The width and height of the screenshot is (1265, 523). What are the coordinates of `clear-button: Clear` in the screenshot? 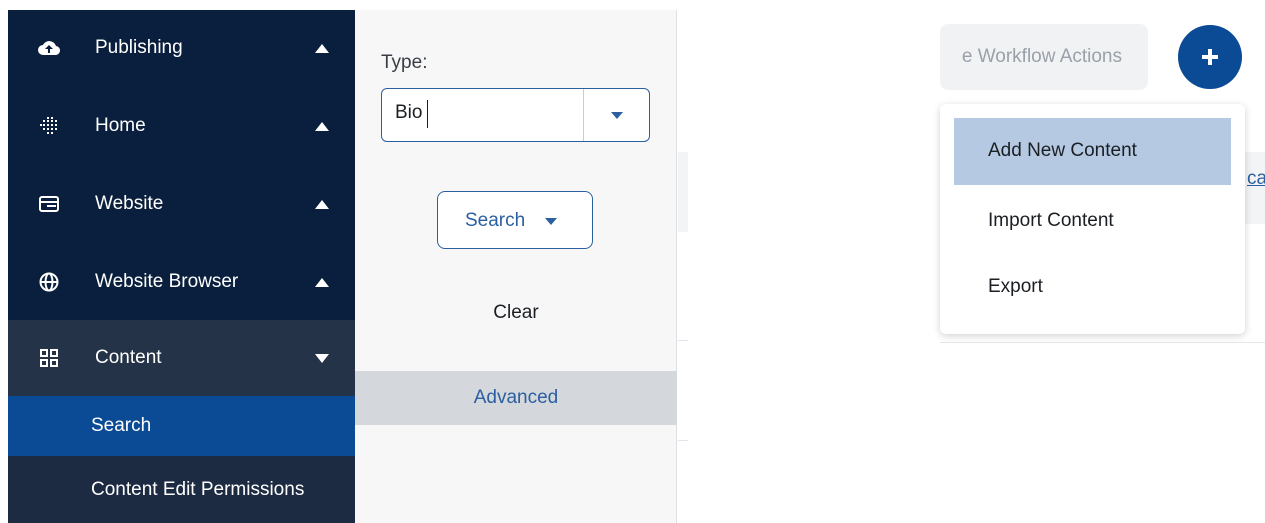 It's located at (516, 313).